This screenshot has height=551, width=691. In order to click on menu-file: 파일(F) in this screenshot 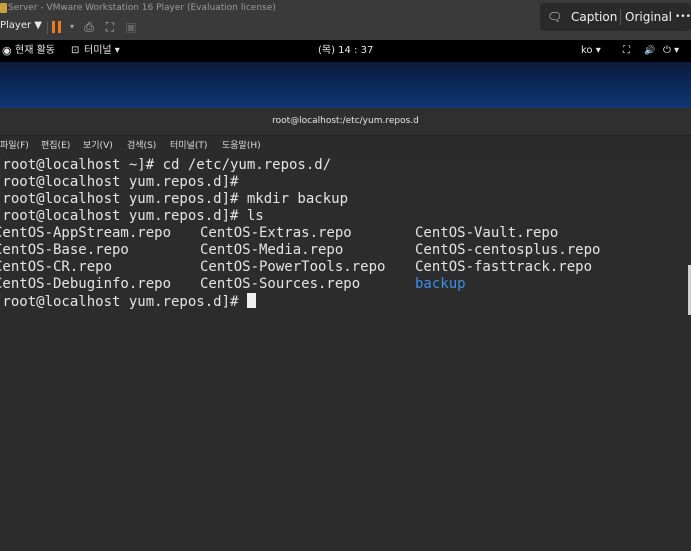, I will do `click(14, 146)`.